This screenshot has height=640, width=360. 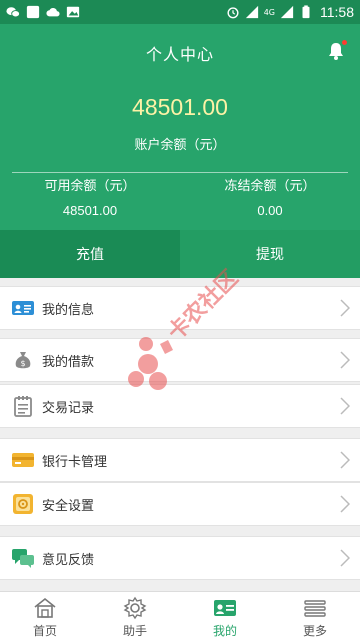 What do you see at coordinates (135, 608) in the screenshot?
I see `gear-icon` at bounding box center [135, 608].